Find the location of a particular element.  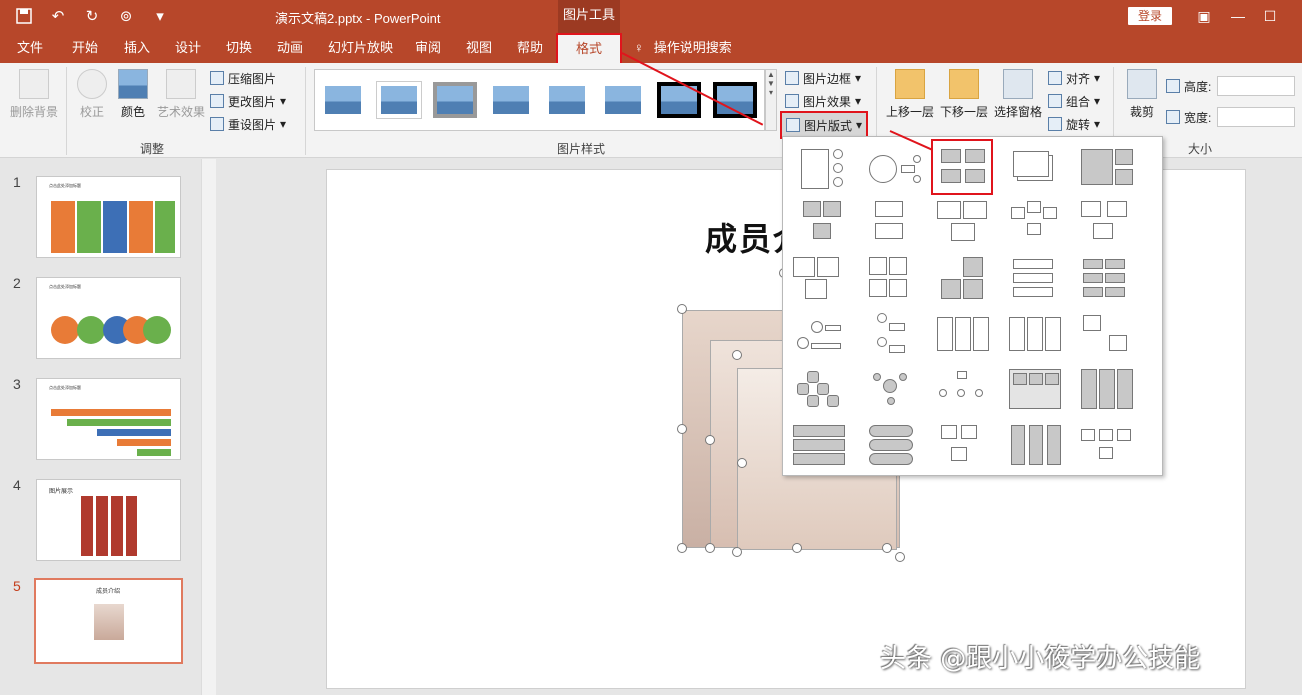

tab-insert: 插入 is located at coordinates (137, 48).